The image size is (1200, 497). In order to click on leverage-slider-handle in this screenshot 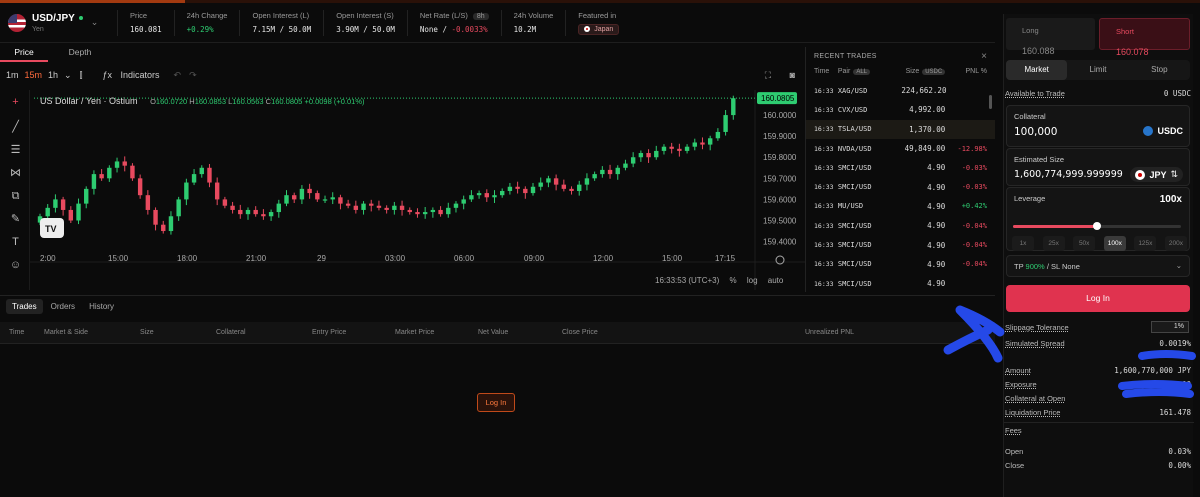, I will do `click(1097, 226)`.